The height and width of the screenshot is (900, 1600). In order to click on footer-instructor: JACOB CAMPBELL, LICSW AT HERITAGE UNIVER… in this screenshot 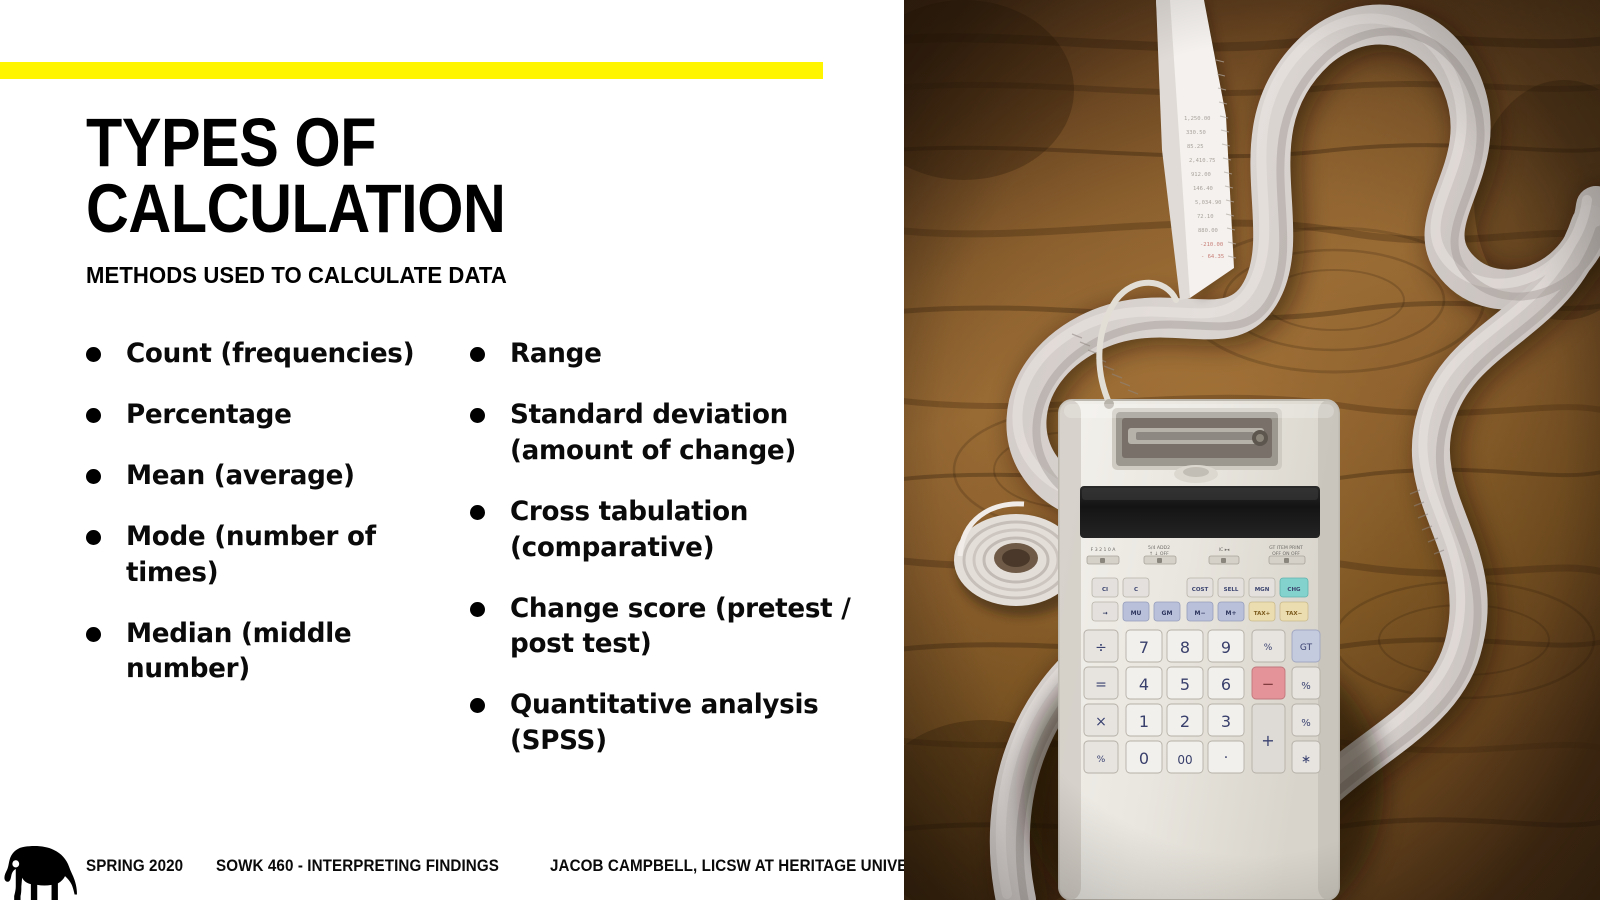, I will do `click(727, 866)`.